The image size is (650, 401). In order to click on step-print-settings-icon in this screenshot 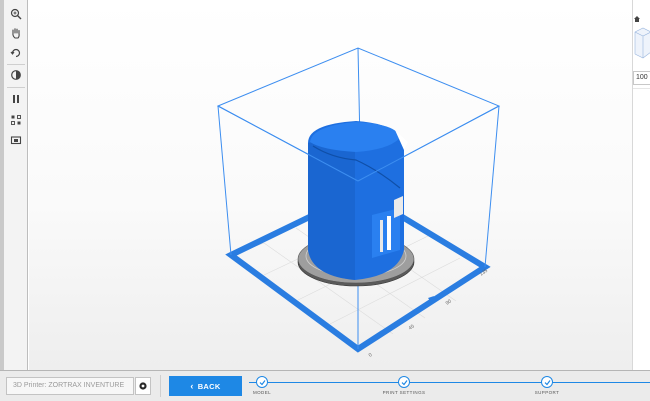, I will do `click(404, 382)`.